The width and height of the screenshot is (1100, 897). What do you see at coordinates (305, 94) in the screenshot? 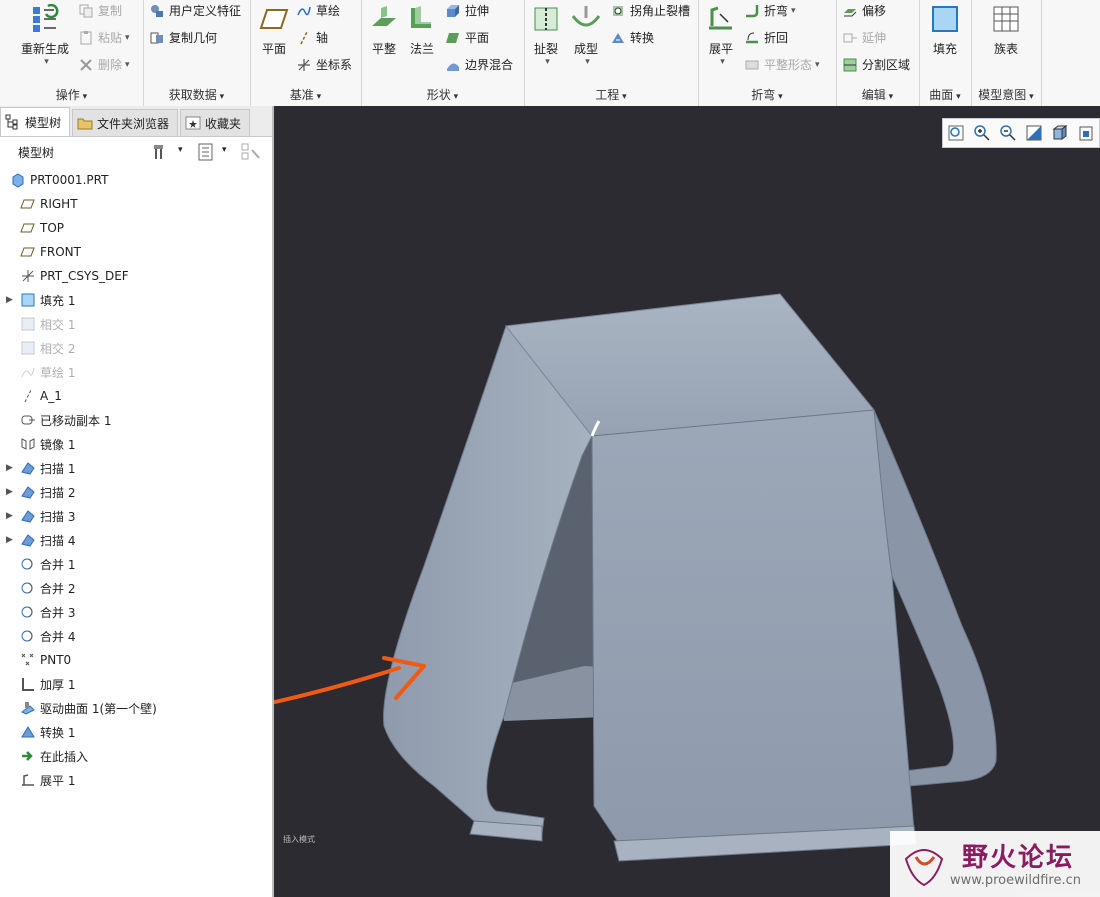
I see `group-label-datum: 基准` at bounding box center [305, 94].